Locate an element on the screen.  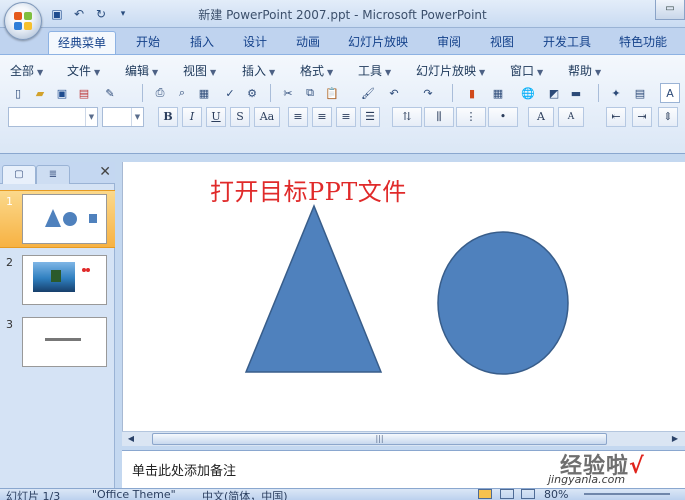
slide-thumbnail-row: 2 is located at coordinates (57, 281).